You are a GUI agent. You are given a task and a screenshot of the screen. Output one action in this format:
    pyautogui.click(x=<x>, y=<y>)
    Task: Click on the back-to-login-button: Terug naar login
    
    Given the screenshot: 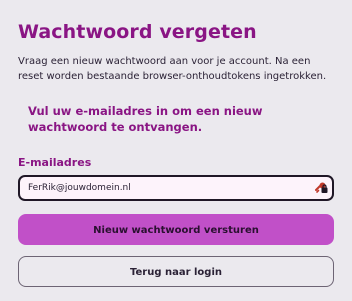 What is the action you would take?
    pyautogui.click(x=176, y=271)
    